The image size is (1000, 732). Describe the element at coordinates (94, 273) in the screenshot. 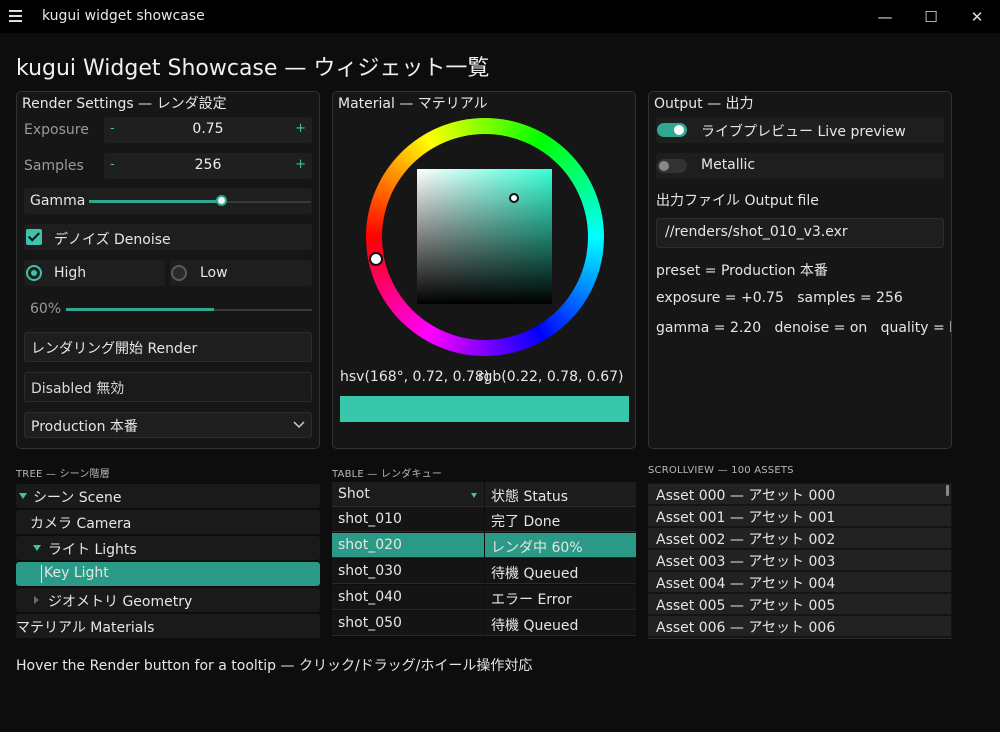

I see `quality-high-row` at that location.